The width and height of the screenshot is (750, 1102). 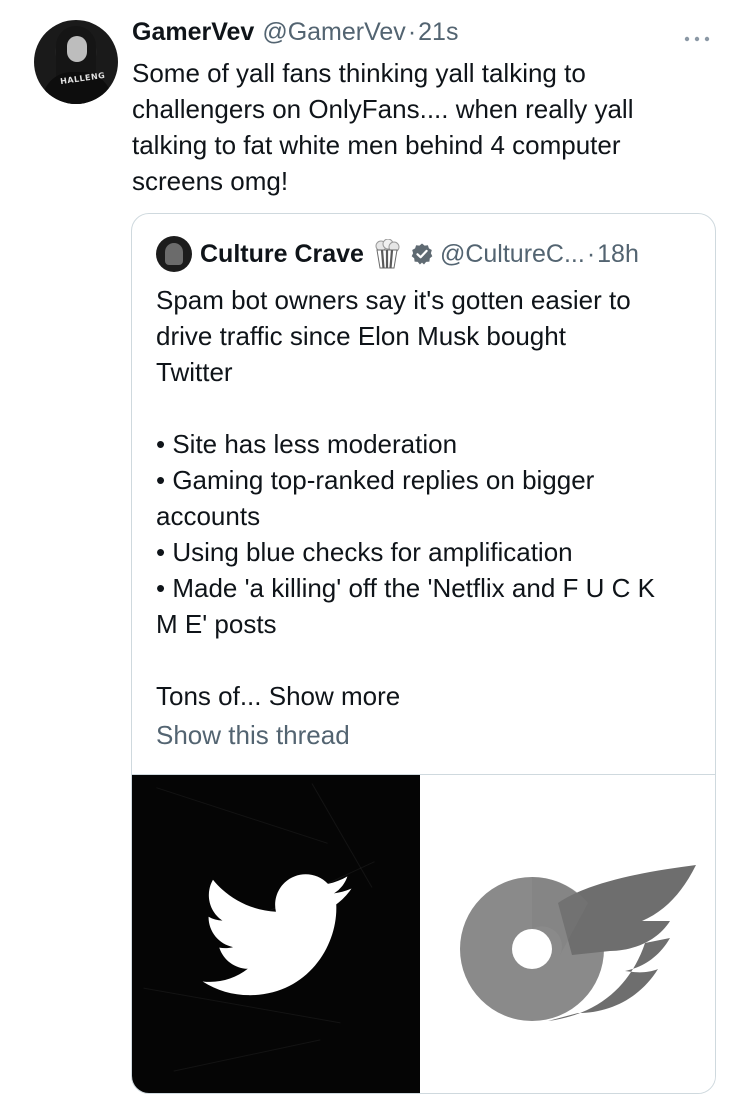 I want to click on author-name: GamerVev, so click(x=193, y=32).